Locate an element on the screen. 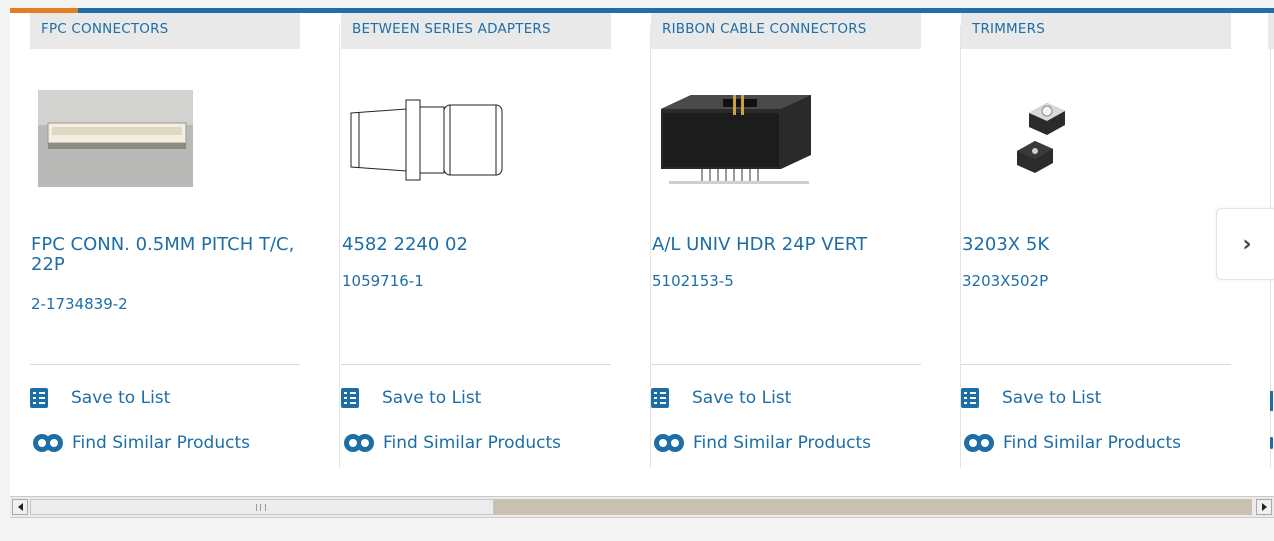 This screenshot has width=1274, height=541. product-name-link: 3203X 5K is located at coordinates (1097, 245).